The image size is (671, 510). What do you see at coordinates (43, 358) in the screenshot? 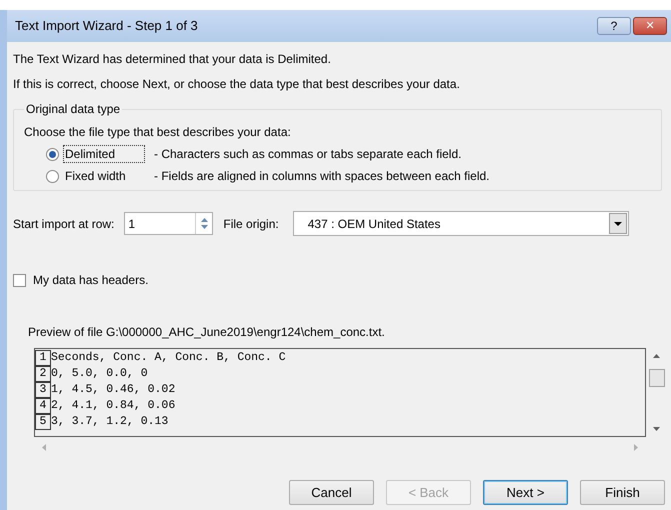
I see `row-number: 1` at bounding box center [43, 358].